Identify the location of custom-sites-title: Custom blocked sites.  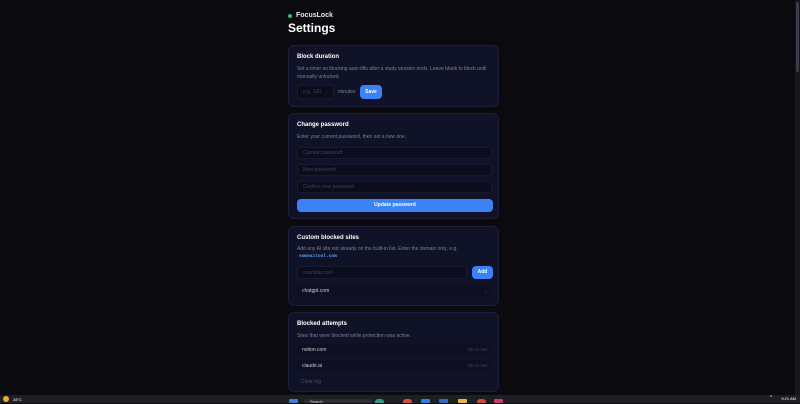
(328, 238).